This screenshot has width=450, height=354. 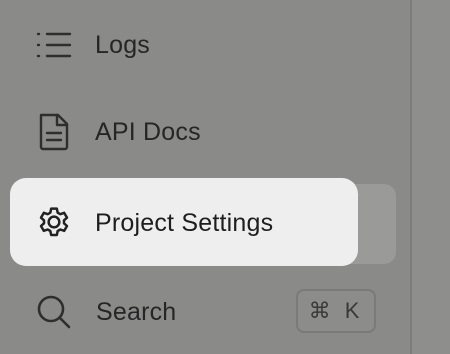 I want to click on sidebar-item-label: Search, so click(x=136, y=312).